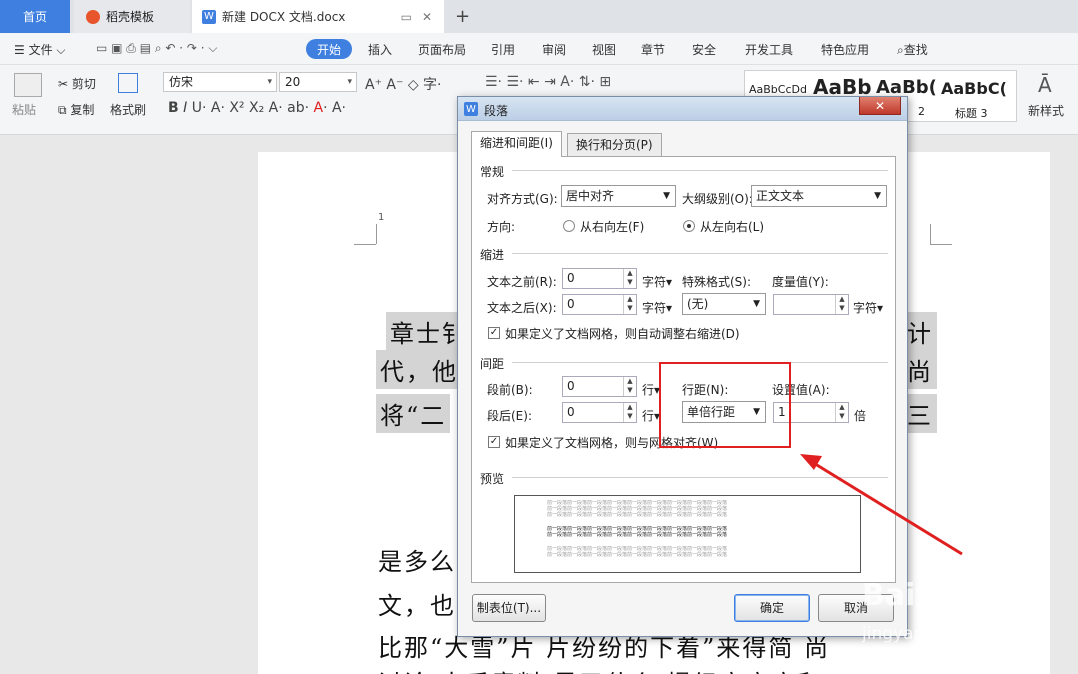 This screenshot has height=674, width=1078. Describe the element at coordinates (919, 595) in the screenshot. I see `watermark-logo: Bai经验` at that location.